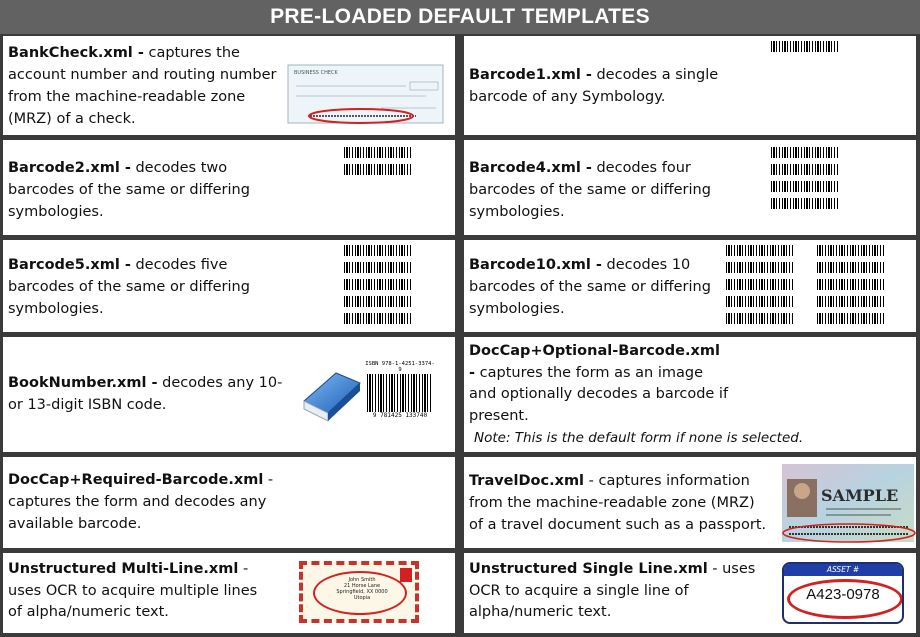 The height and width of the screenshot is (637, 920). What do you see at coordinates (530, 168) in the screenshot?
I see `template-name: Barcode4.xml -` at bounding box center [530, 168].